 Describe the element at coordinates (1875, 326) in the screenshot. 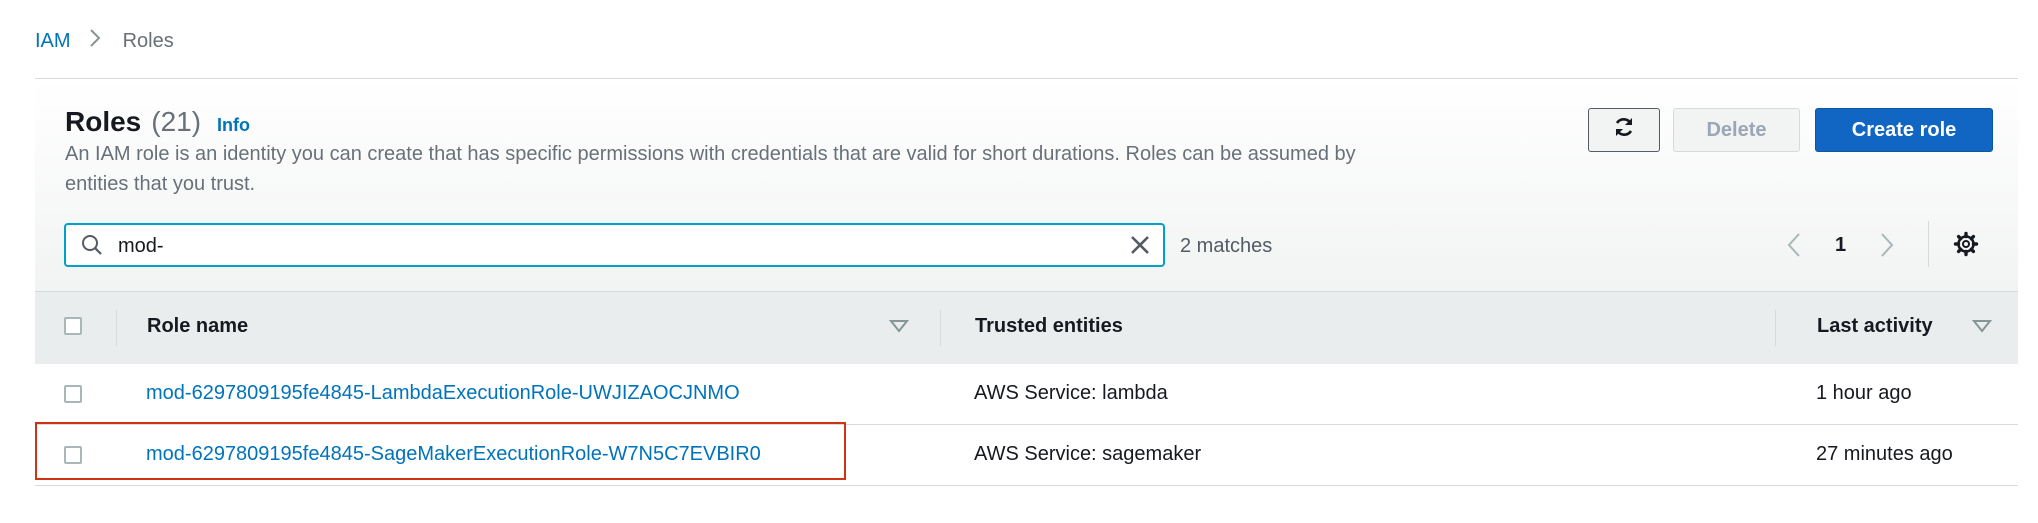

I see `column-header-last-activity: Last activity` at that location.